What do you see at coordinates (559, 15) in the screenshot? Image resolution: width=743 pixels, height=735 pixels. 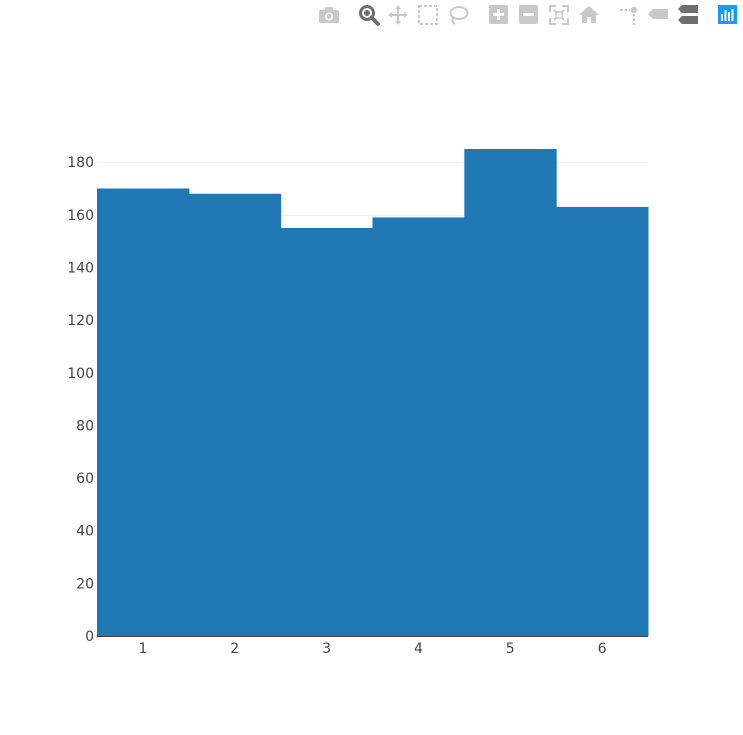 I see `autoscale-icon: Autoscale` at bounding box center [559, 15].